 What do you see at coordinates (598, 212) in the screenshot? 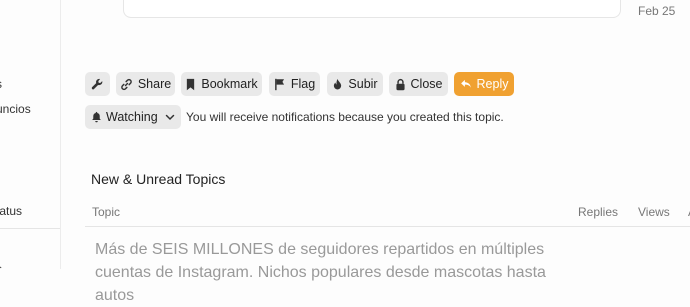
I see `column-header-replies: Replies` at bounding box center [598, 212].